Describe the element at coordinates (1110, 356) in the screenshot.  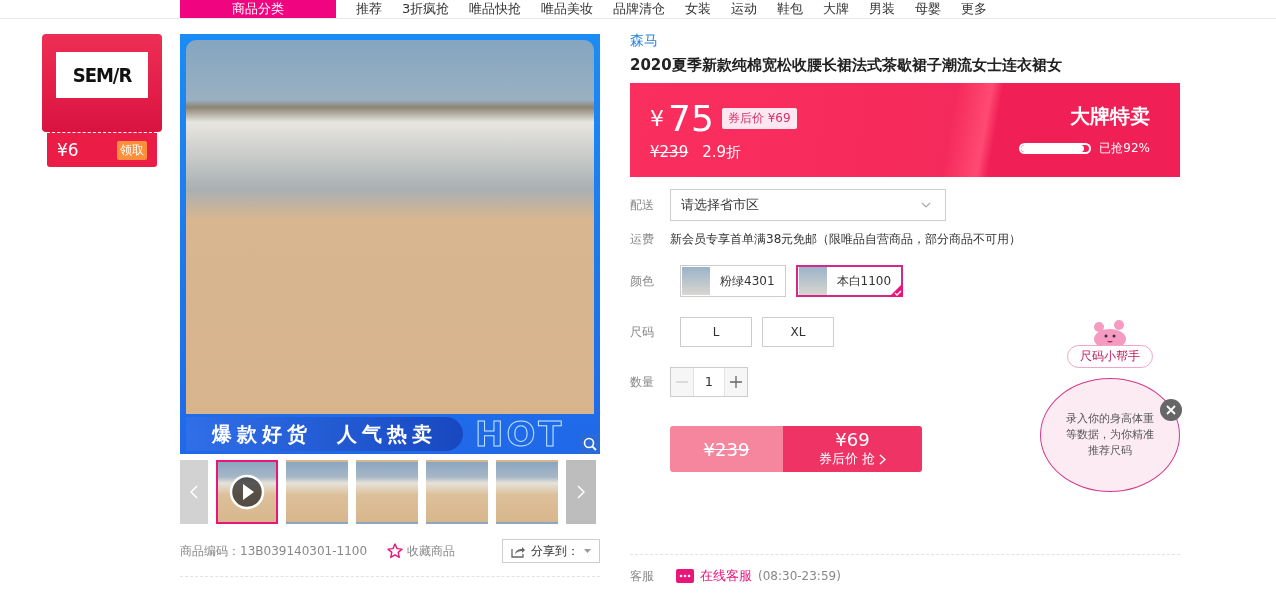
I see `size-helper-button: 尺码小帮手` at that location.